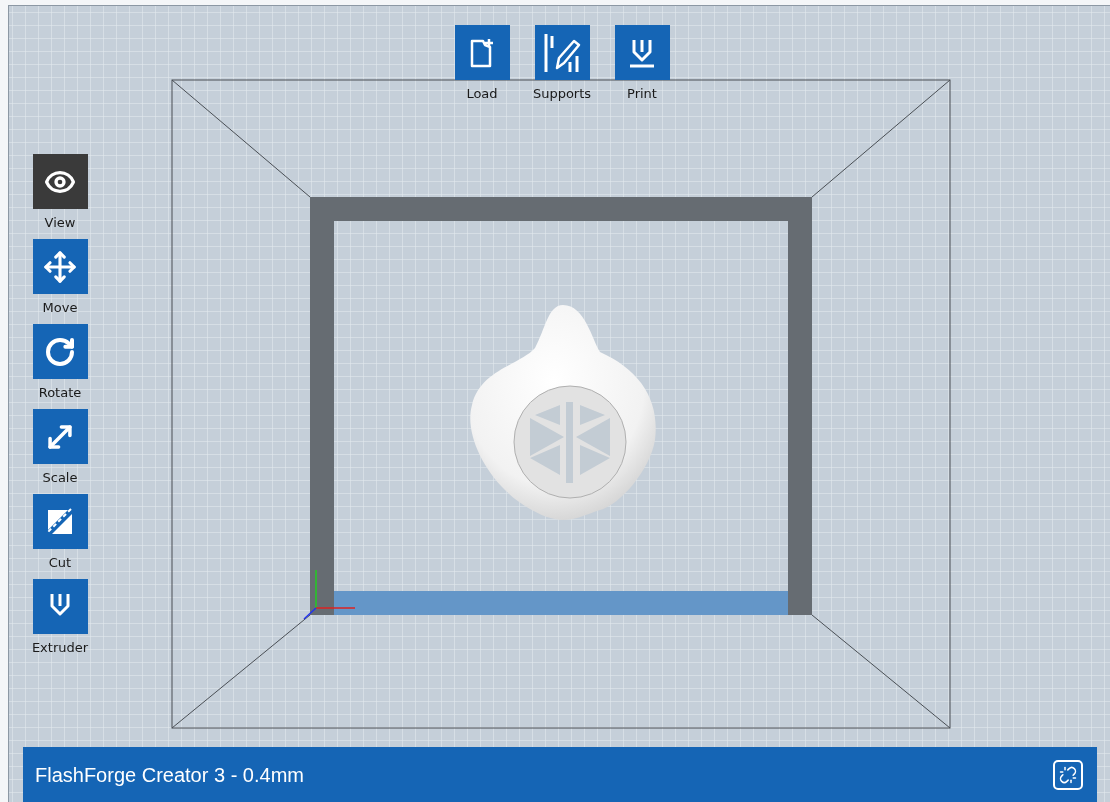 The width and height of the screenshot is (1110, 802). Describe the element at coordinates (60, 648) in the screenshot. I see `tool-label: Extruder` at that location.